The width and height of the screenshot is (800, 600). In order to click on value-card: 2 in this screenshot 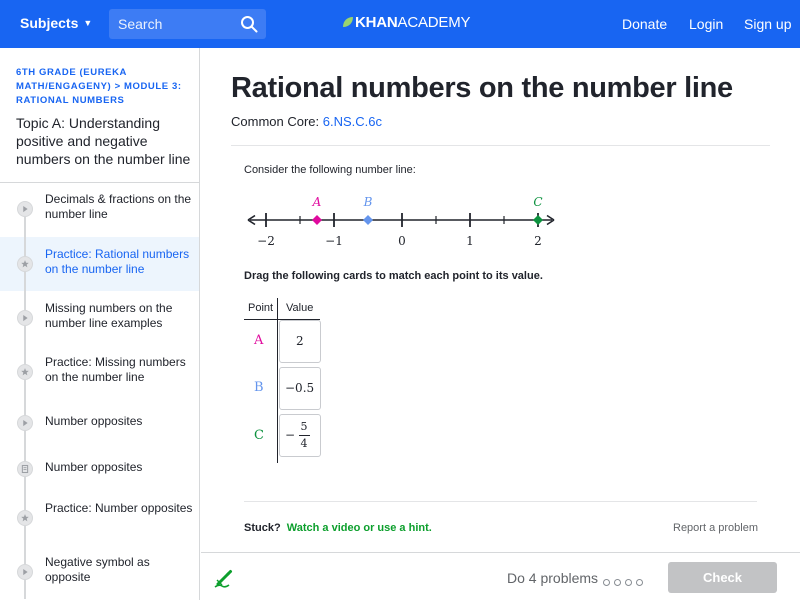, I will do `click(300, 341)`.